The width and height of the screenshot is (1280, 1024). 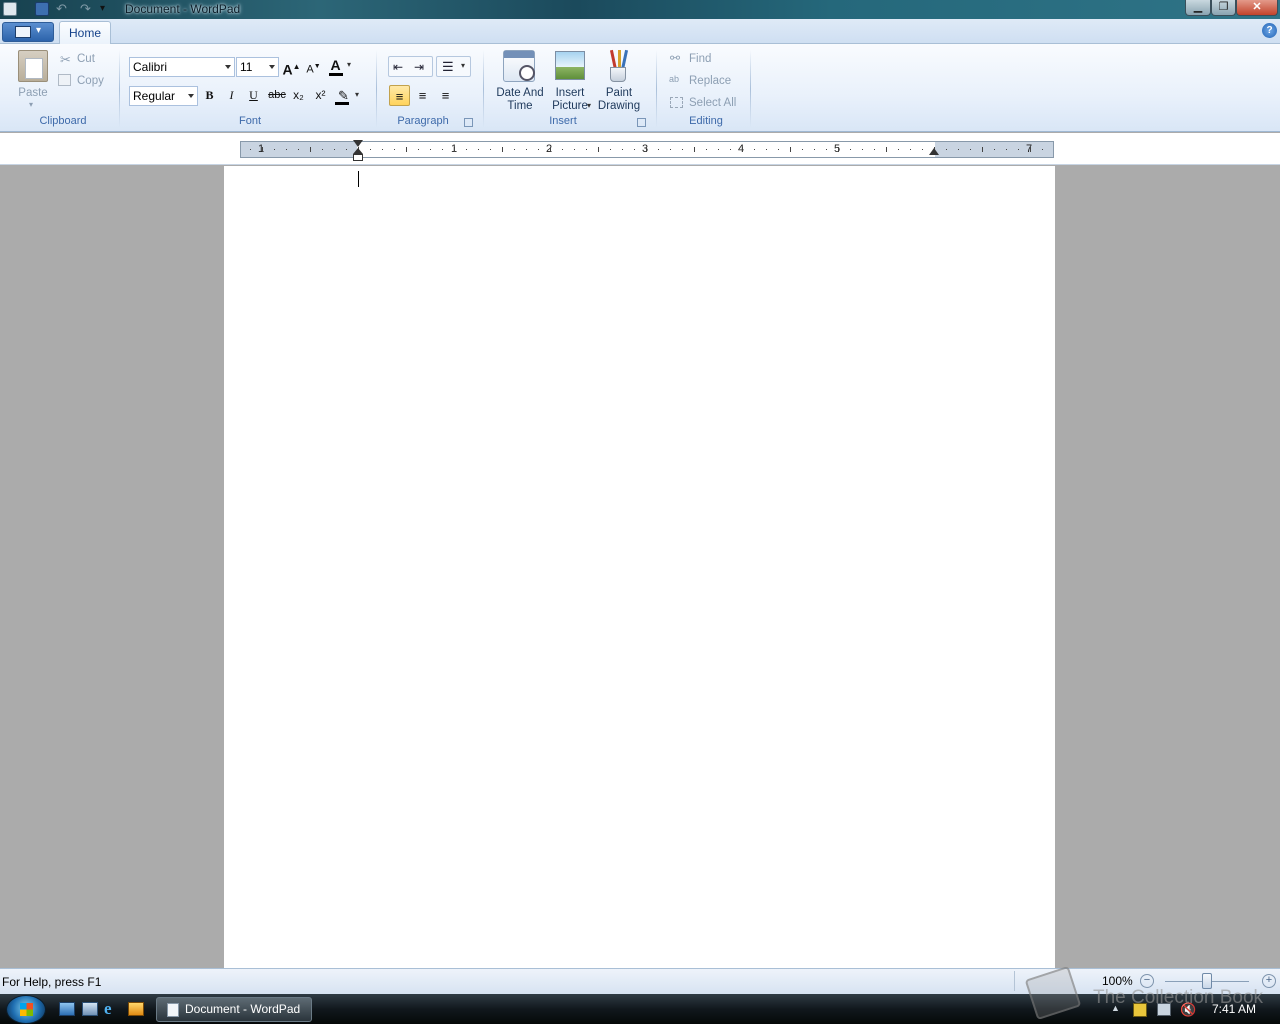 I want to click on paragraph-style-select: Regular, so click(x=163, y=96).